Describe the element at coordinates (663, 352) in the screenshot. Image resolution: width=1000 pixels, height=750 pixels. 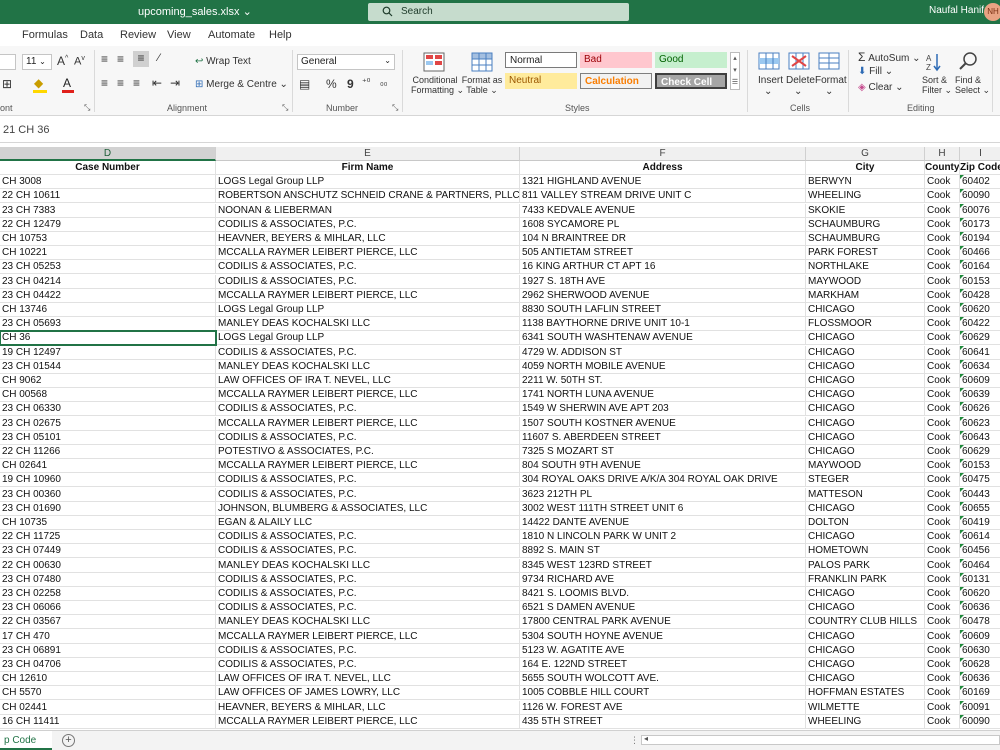
I see `cell-address: 4729 W. ADDISON ST` at that location.